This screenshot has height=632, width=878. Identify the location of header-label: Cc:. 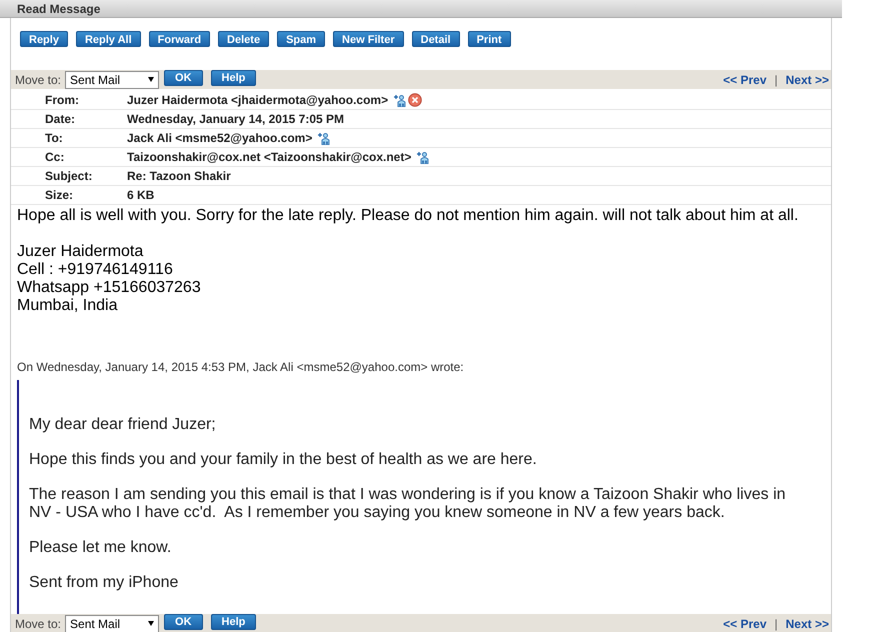
(55, 157).